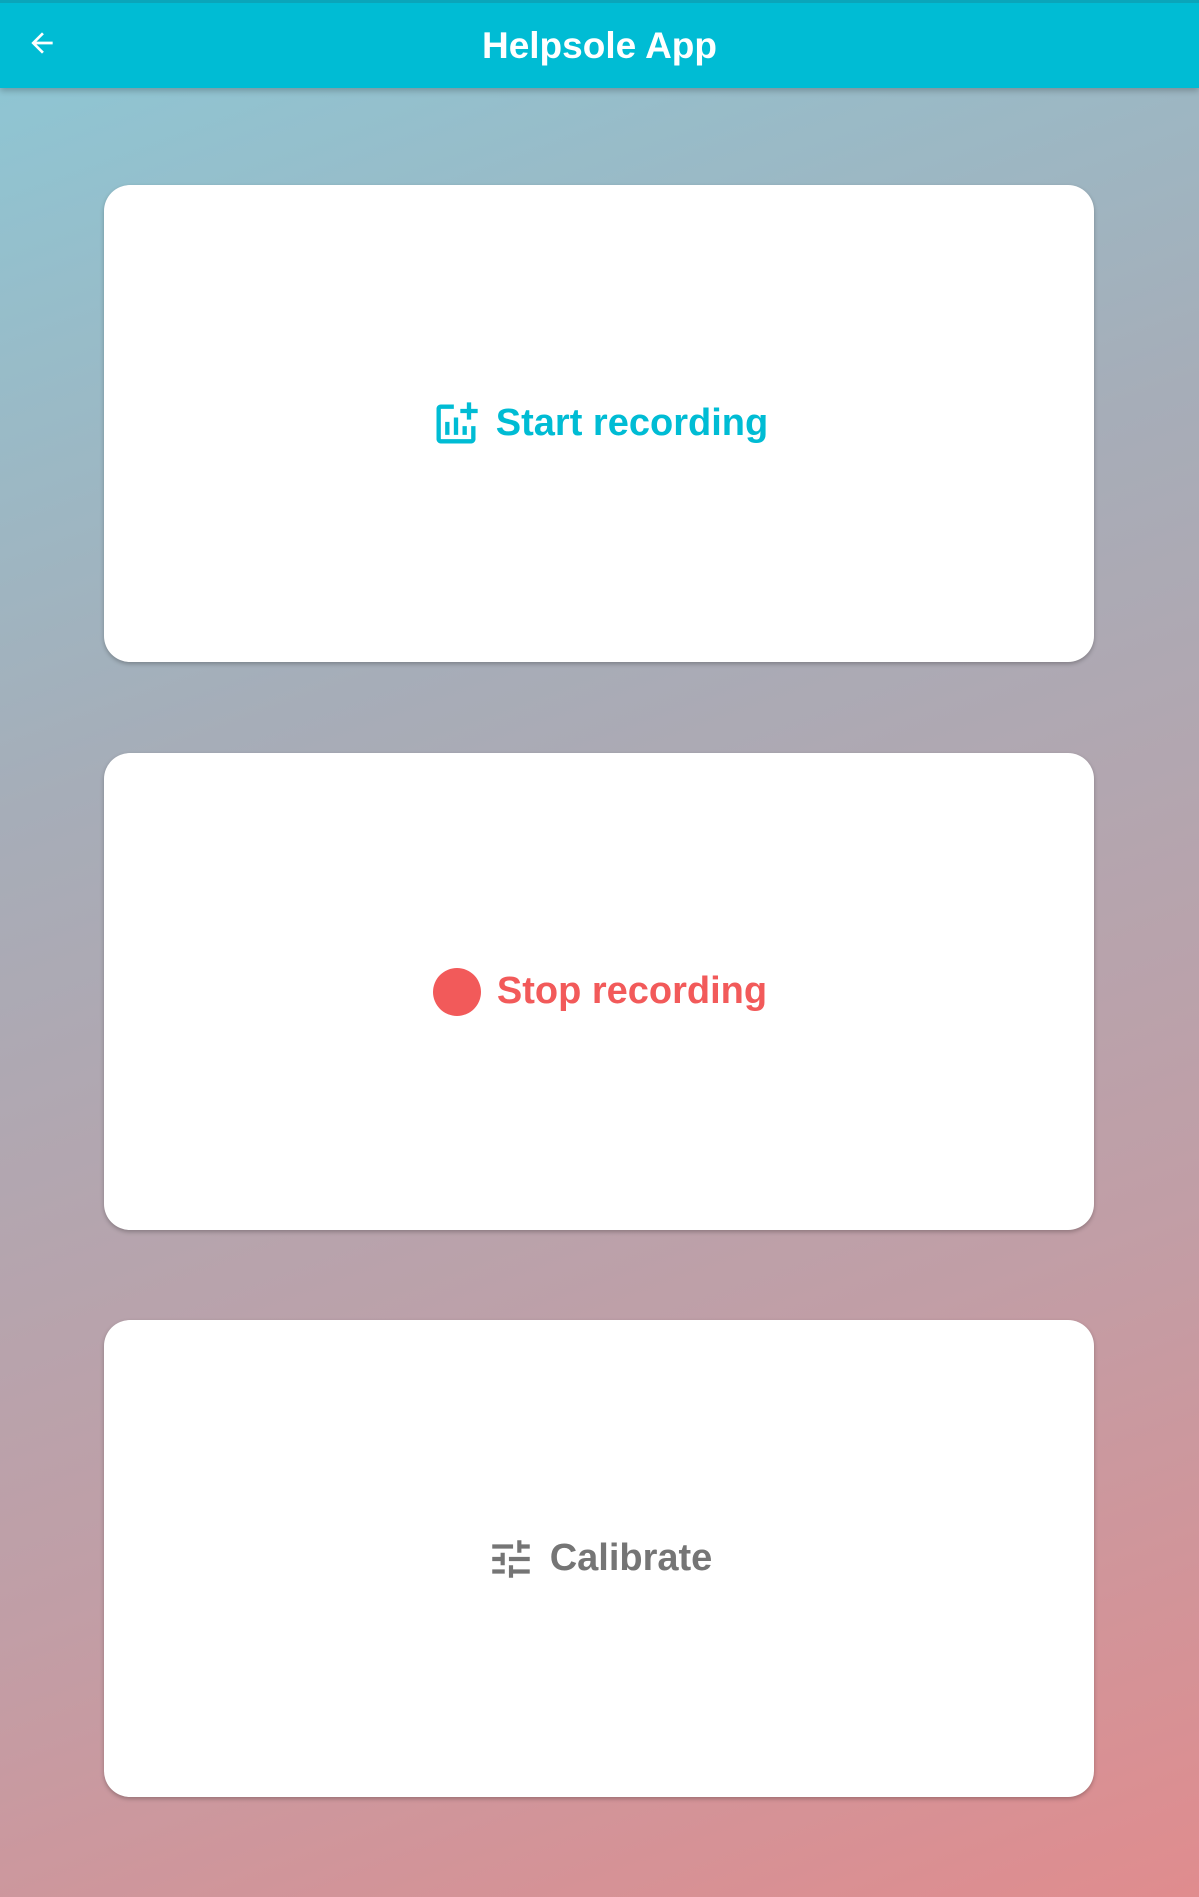 This screenshot has width=1199, height=1897. What do you see at coordinates (456, 424) in the screenshot?
I see `add-chart-icon` at bounding box center [456, 424].